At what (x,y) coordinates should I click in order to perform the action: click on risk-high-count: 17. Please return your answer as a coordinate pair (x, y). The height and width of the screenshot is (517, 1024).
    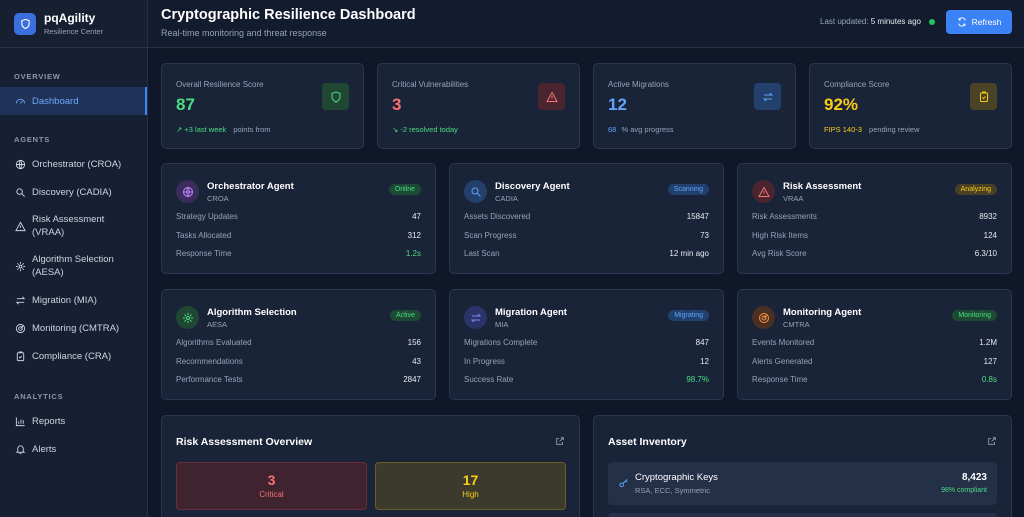
    Looking at the image, I should click on (470, 480).